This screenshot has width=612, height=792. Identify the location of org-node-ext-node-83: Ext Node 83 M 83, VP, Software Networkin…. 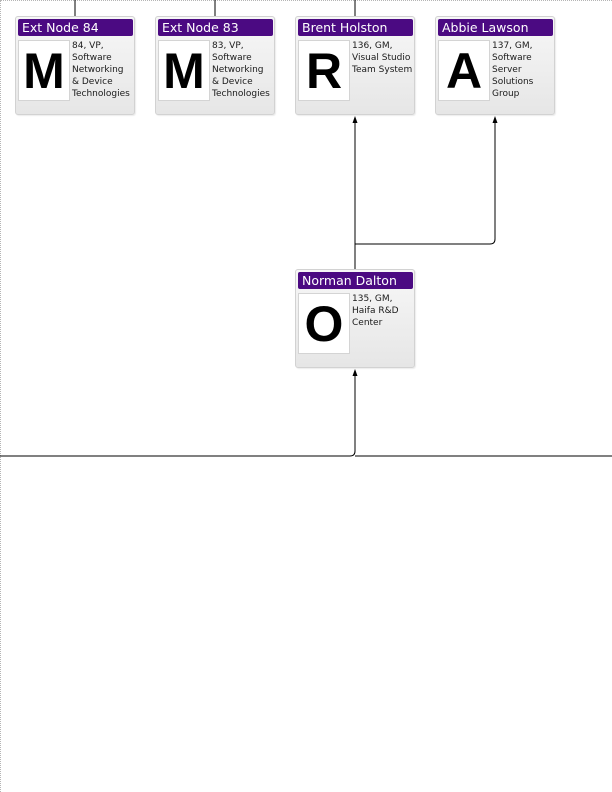
(215, 65).